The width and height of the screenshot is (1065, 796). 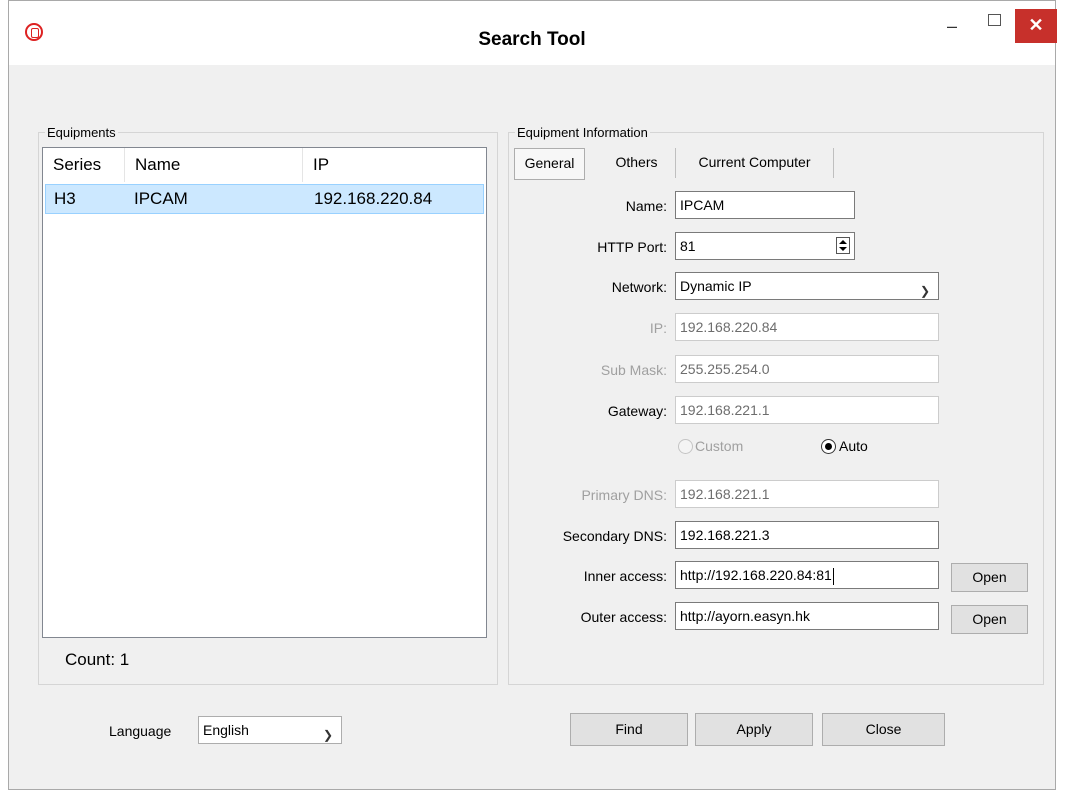 I want to click on close-button: Close, so click(x=883, y=729).